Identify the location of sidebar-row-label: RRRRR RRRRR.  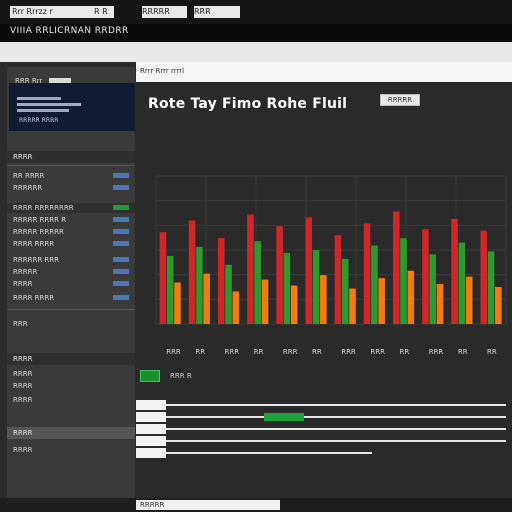
(38, 232).